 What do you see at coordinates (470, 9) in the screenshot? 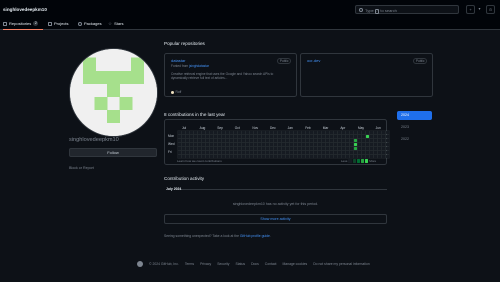
I see `create-new-button: +` at bounding box center [470, 9].